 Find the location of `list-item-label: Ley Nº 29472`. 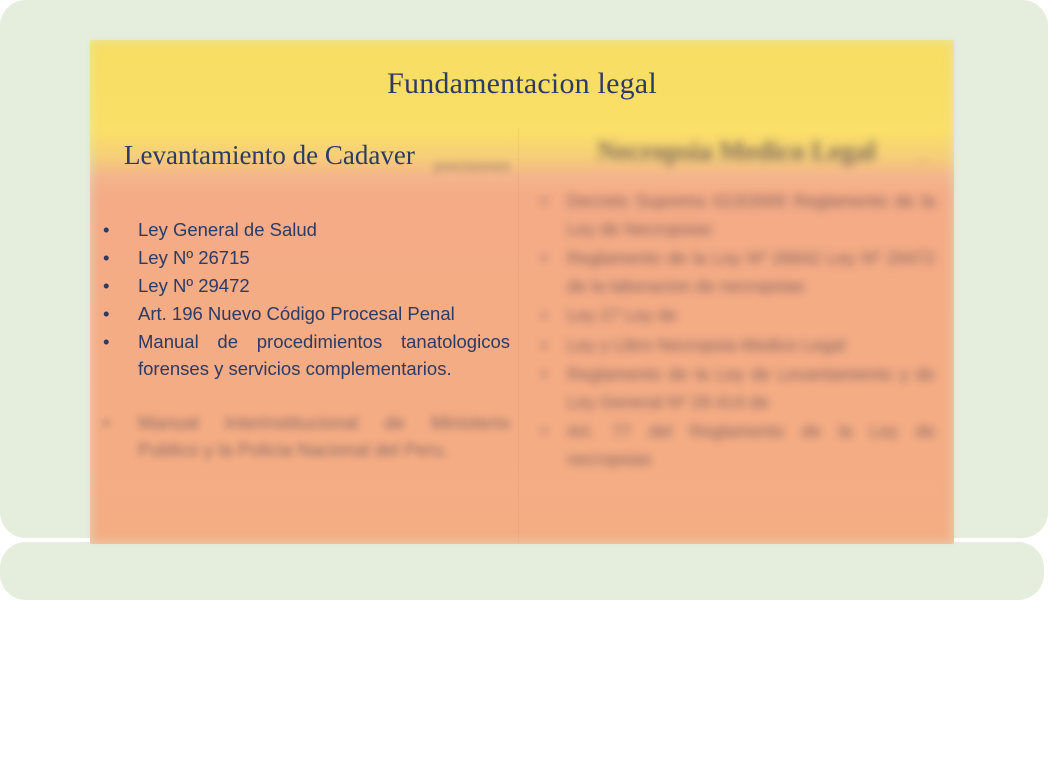

list-item-label: Ley Nº 29472 is located at coordinates (194, 285).